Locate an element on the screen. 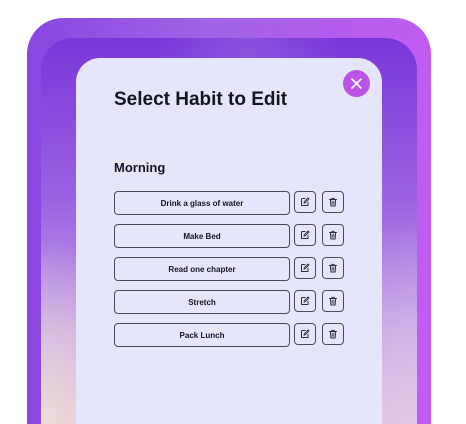 The height and width of the screenshot is (424, 466). habit-row: Drink a glass of water is located at coordinates (230, 203).